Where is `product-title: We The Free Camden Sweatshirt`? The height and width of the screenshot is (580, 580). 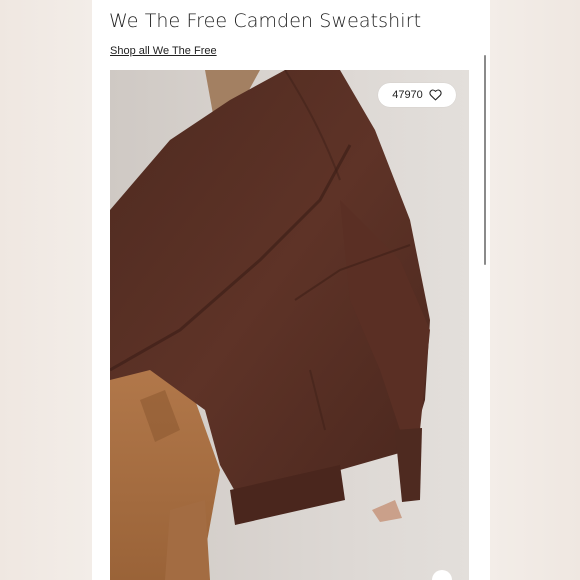 product-title: We The Free Camden Sweatshirt is located at coordinates (265, 21).